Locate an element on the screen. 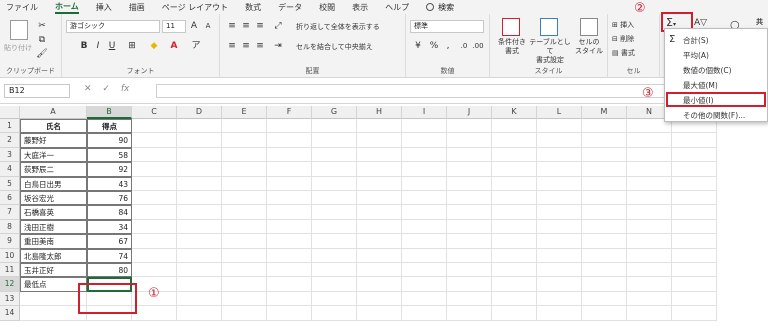 The height and width of the screenshot is (334, 768). cell-i12 is located at coordinates (424, 284).